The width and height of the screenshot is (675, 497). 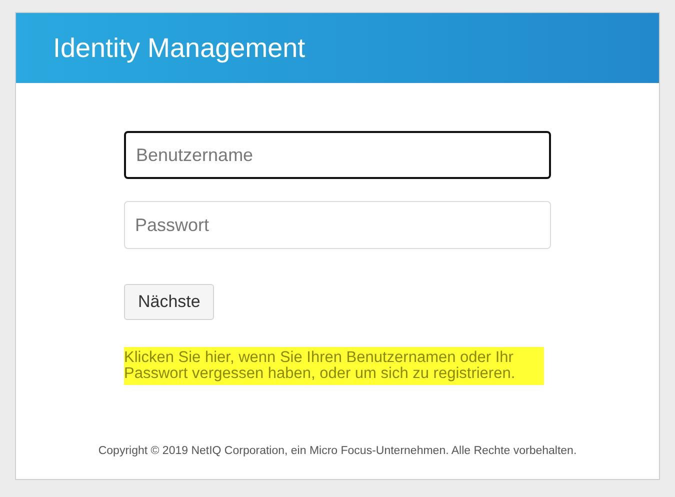 I want to click on app-title: Identity Management, so click(x=179, y=48).